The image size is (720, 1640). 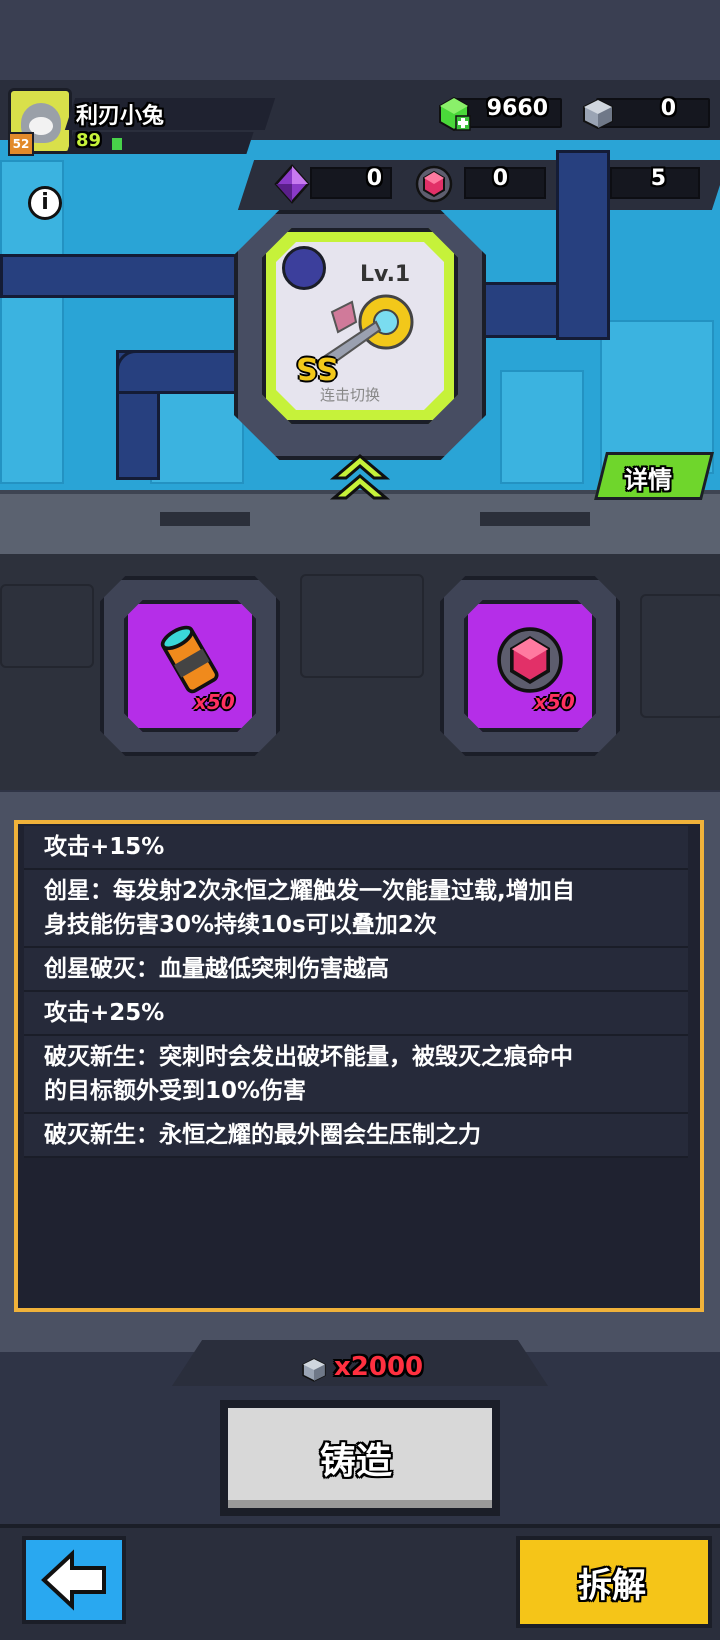 I want to click on forge-label: 铸造, so click(x=356, y=1461).